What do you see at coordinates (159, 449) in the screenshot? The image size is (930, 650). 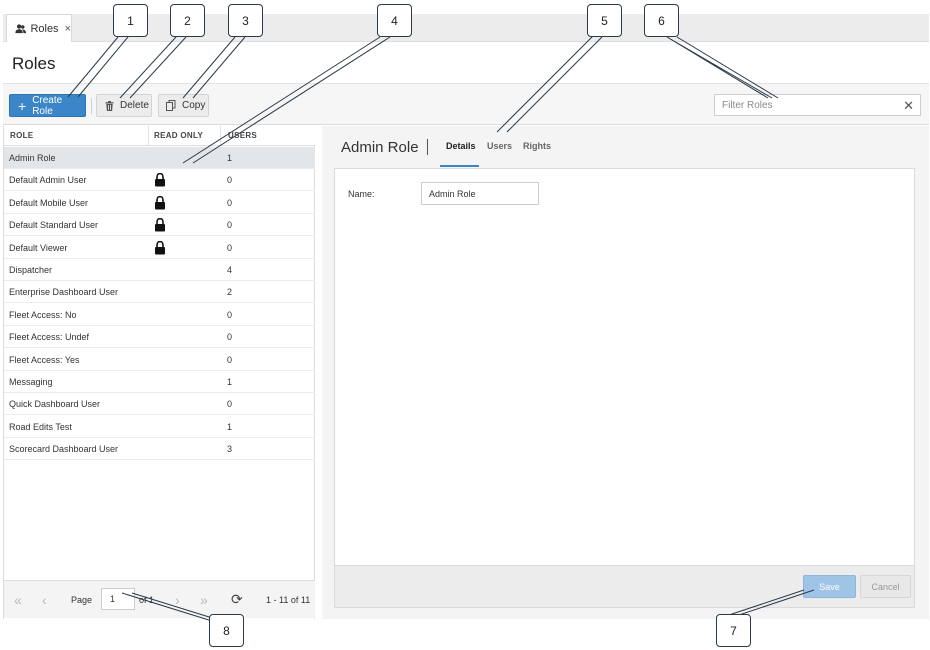 I see `table-row: Scorecard Dashboard User 3` at bounding box center [159, 449].